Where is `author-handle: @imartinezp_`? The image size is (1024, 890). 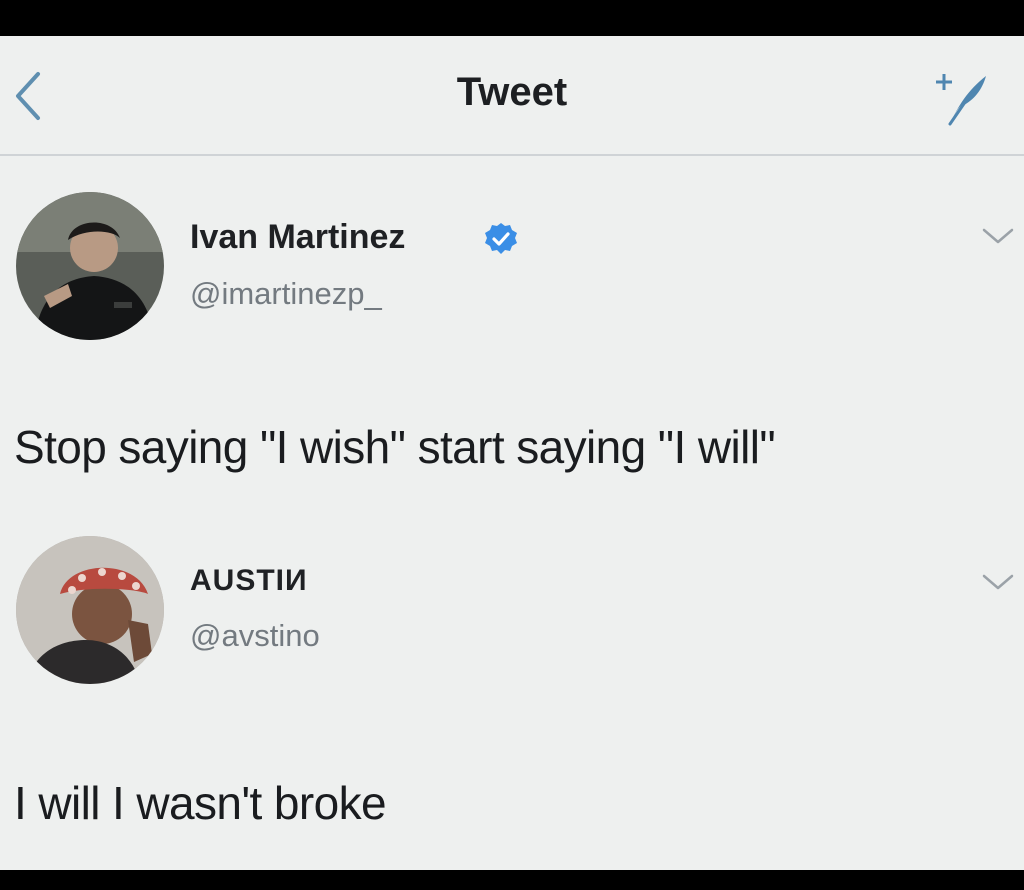
author-handle: @imartinezp_ is located at coordinates (286, 294).